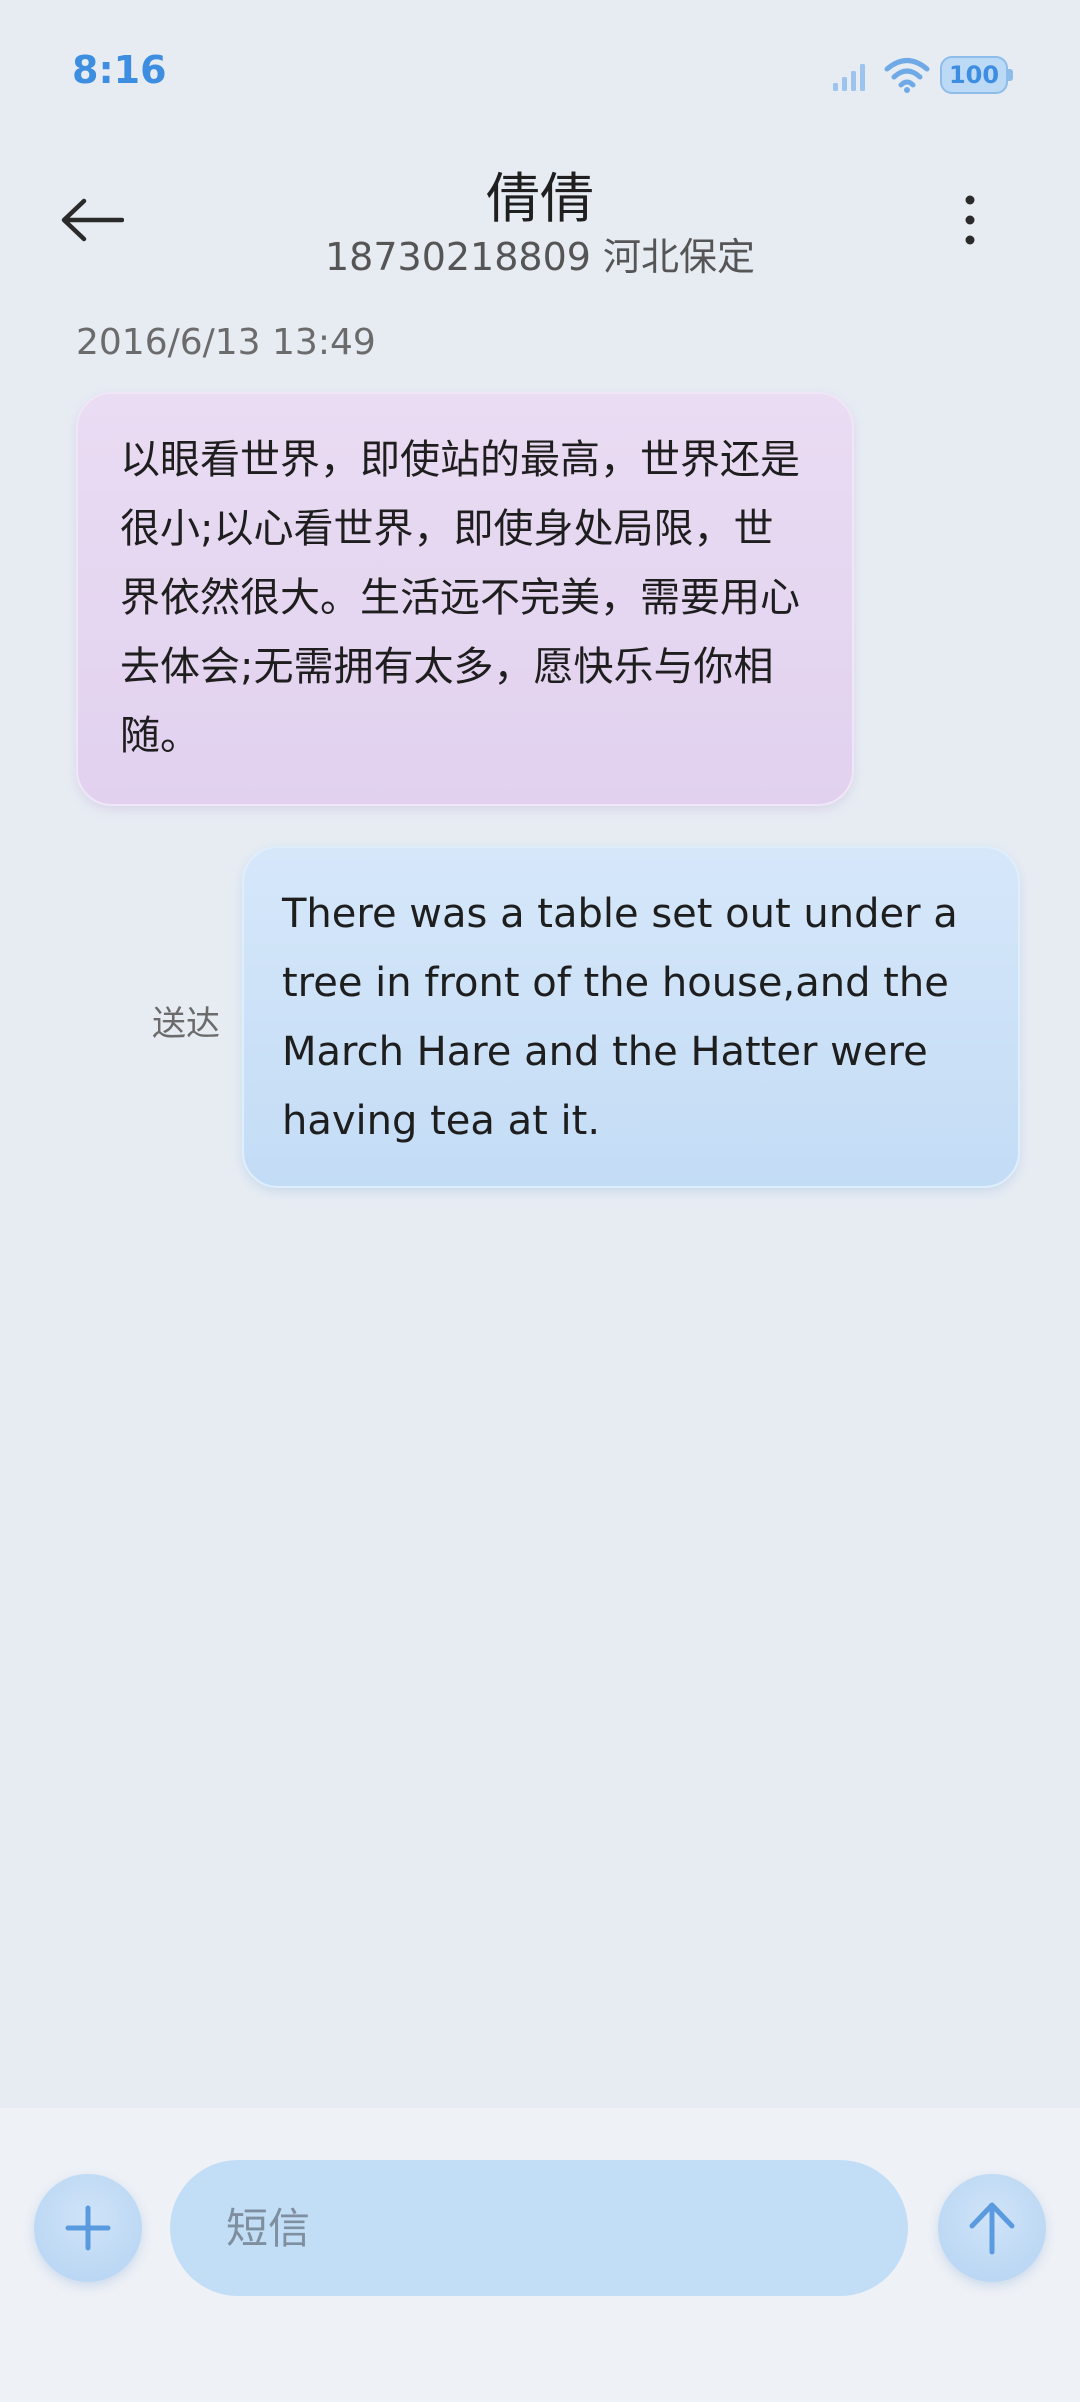 Image resolution: width=1080 pixels, height=2402 pixels. I want to click on more-vertical-icon, so click(970, 220).